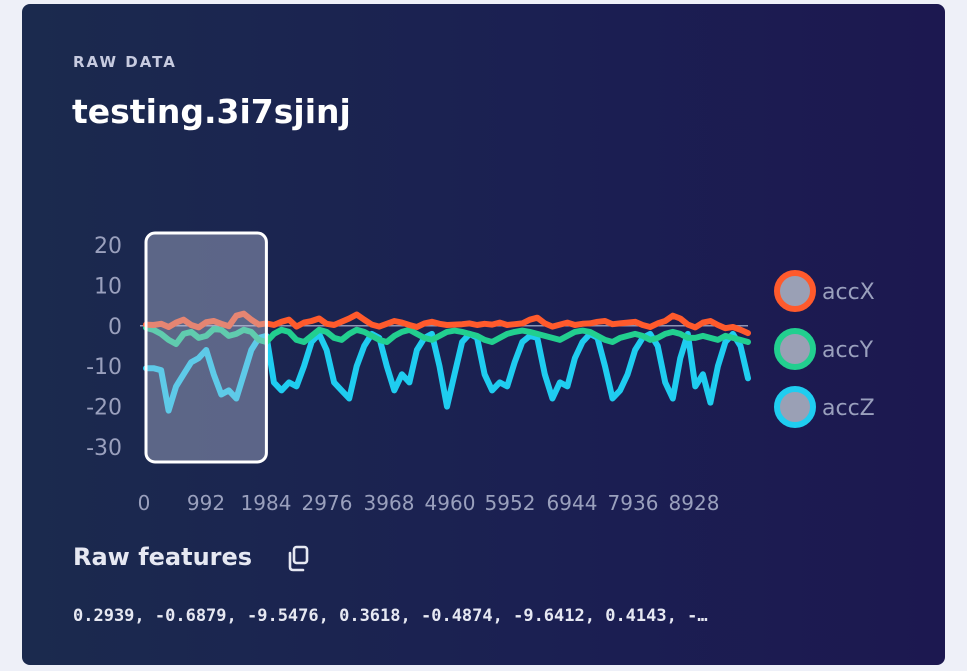 This screenshot has height=671, width=967. What do you see at coordinates (795, 349) in the screenshot?
I see `legend-marker-accY` at bounding box center [795, 349].